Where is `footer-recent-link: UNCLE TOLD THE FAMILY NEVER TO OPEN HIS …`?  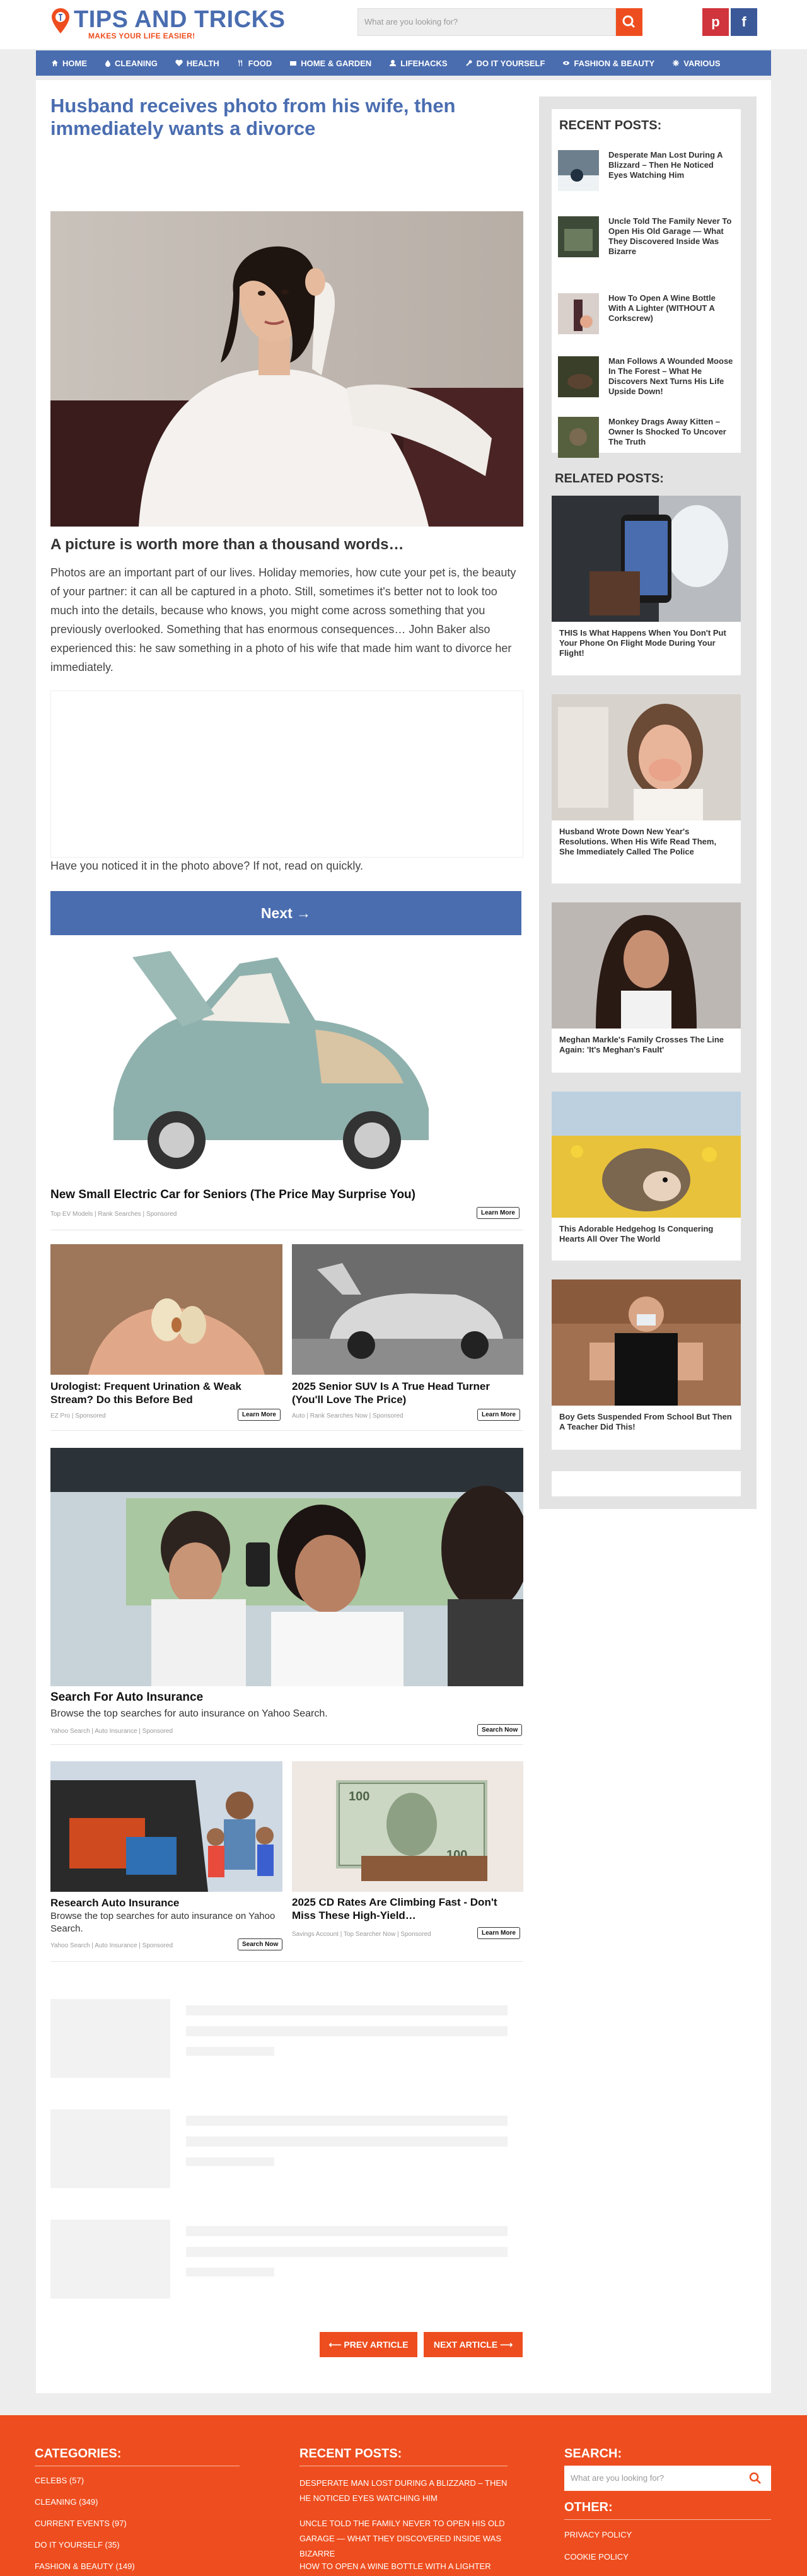 footer-recent-link: UNCLE TOLD THE FAMILY NEVER TO OPEN HIS … is located at coordinates (403, 2539).